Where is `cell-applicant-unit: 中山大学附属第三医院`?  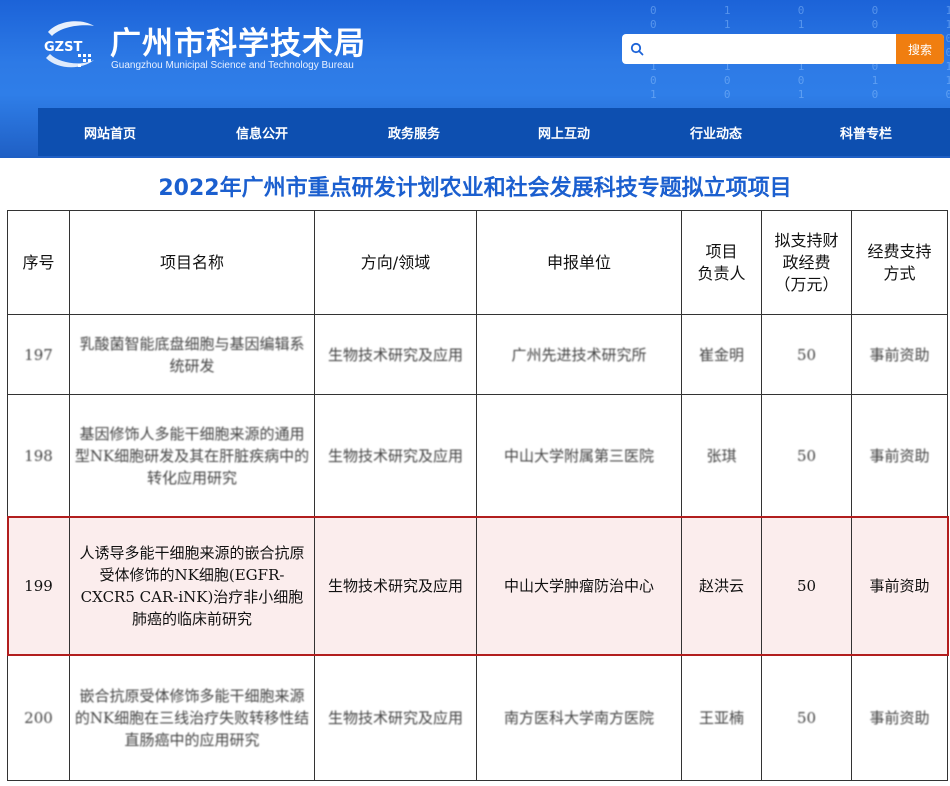
cell-applicant-unit: 中山大学附属第三医院 is located at coordinates (579, 455).